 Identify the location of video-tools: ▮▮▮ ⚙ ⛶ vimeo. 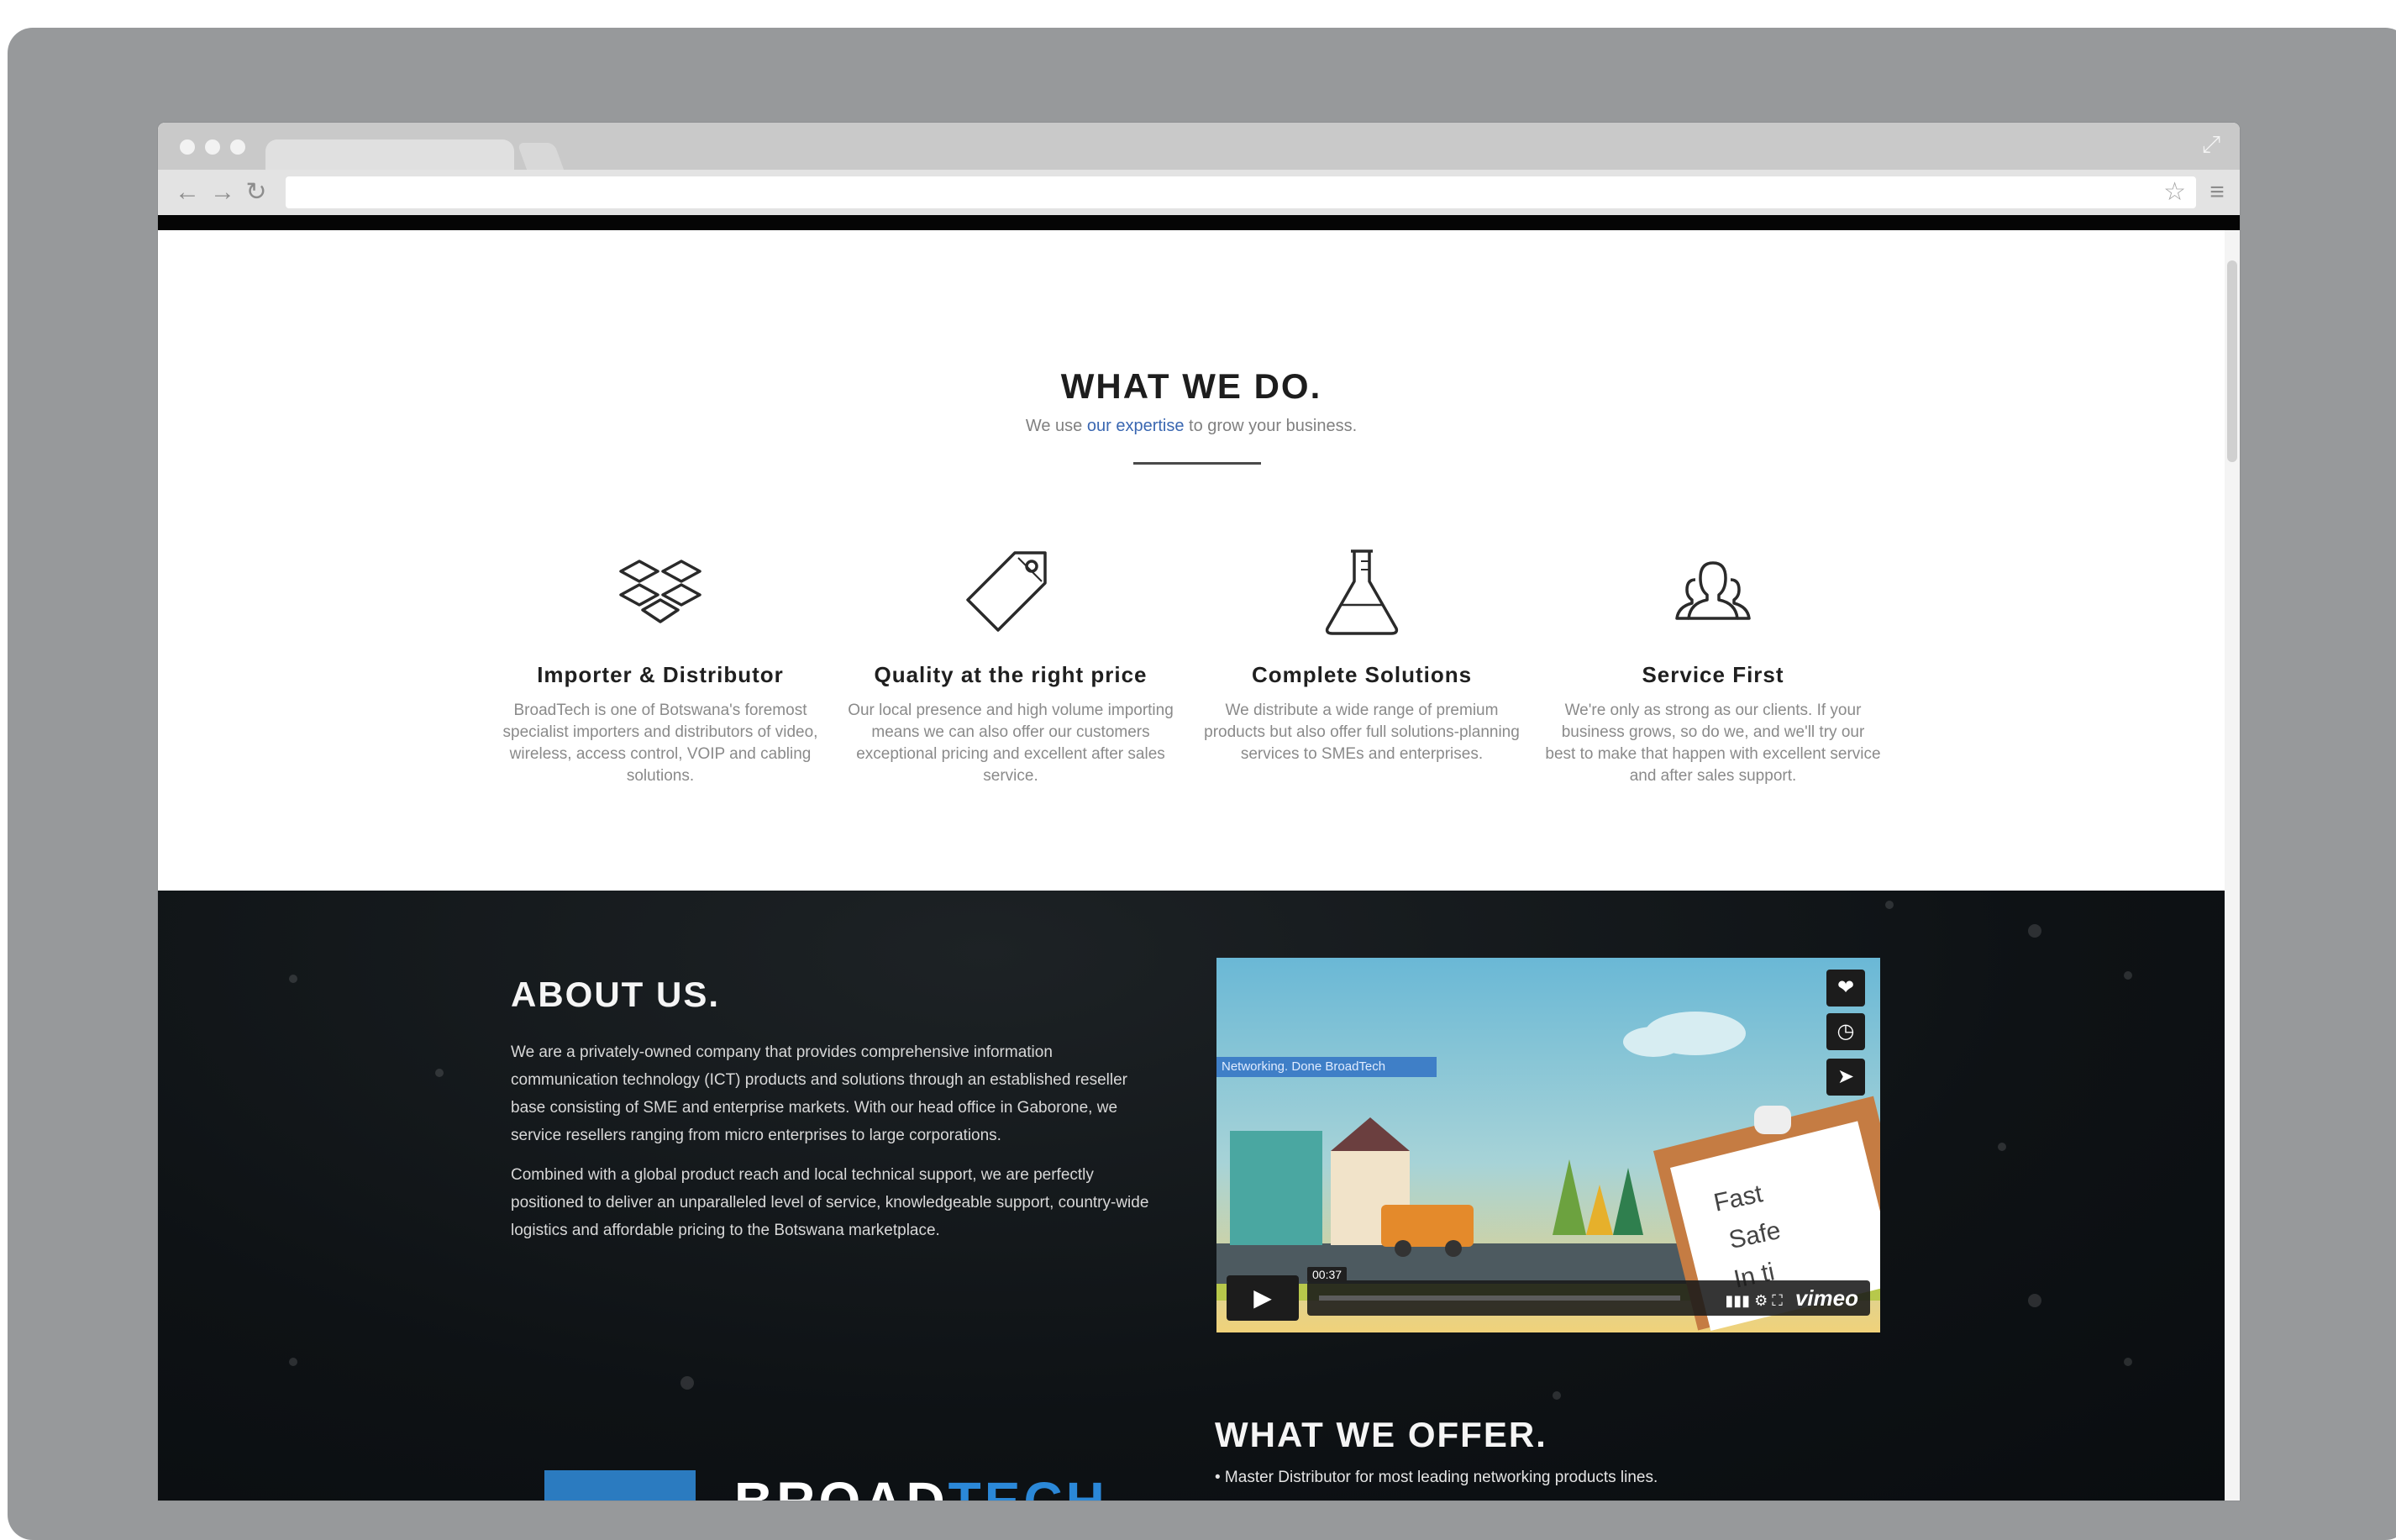
(1791, 1298).